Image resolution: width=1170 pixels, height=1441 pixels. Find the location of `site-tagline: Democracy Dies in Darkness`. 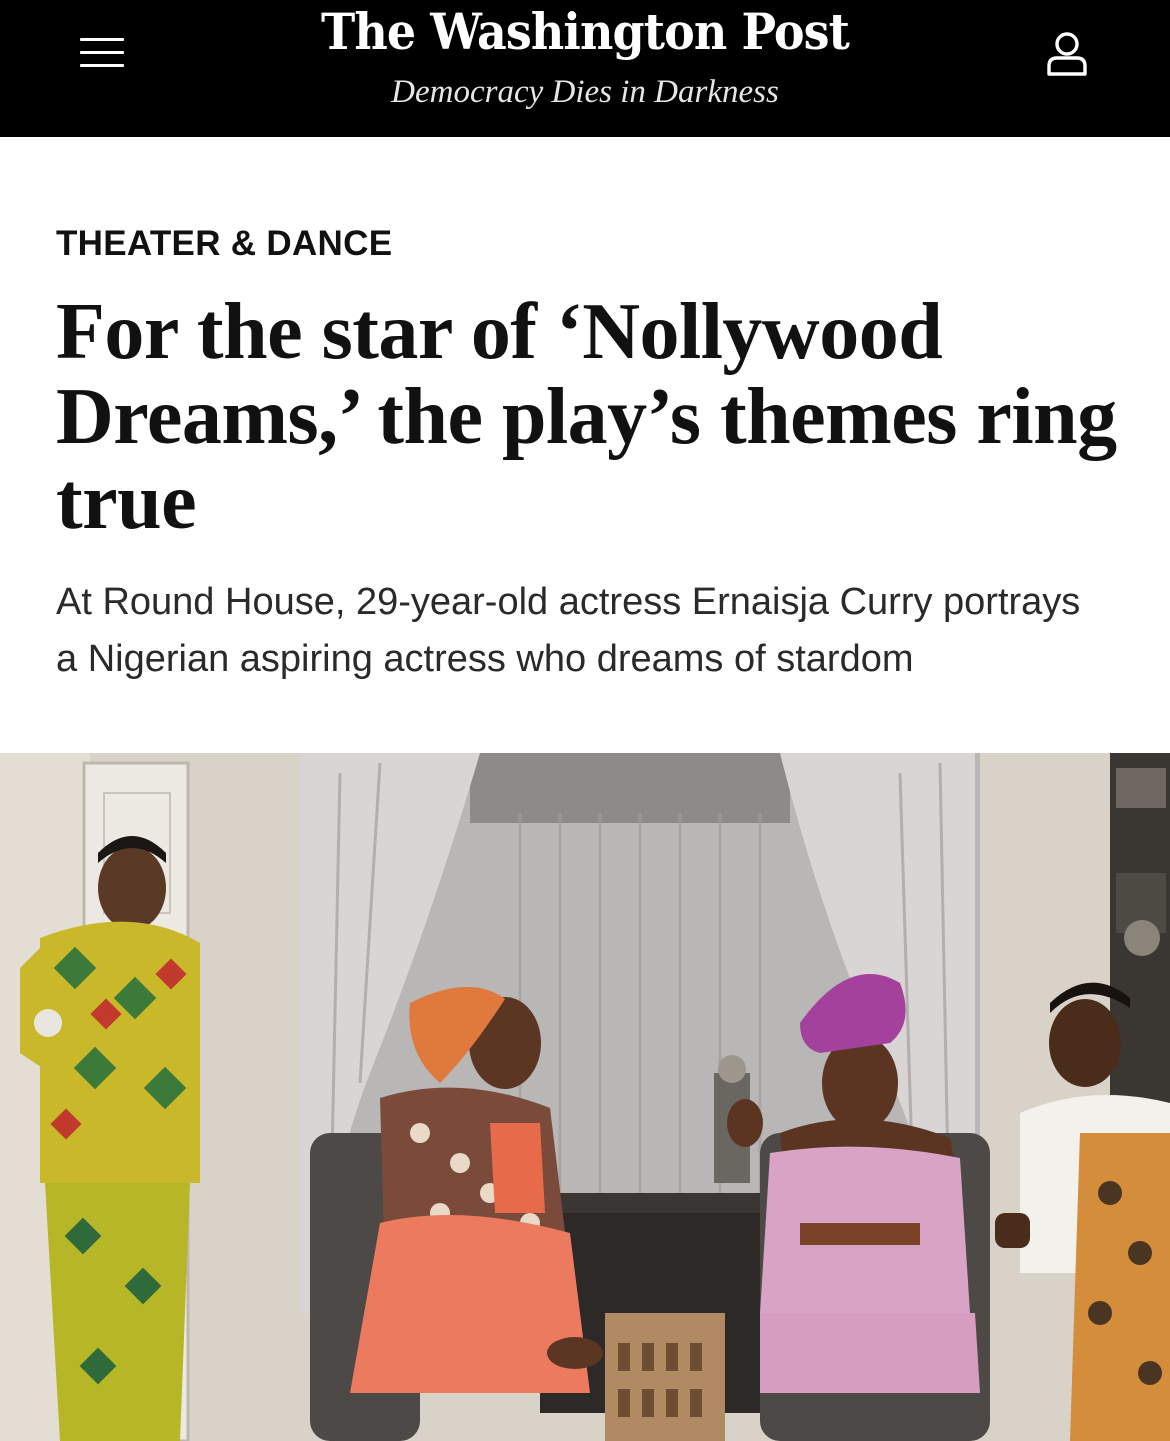

site-tagline: Democracy Dies in Darkness is located at coordinates (585, 92).